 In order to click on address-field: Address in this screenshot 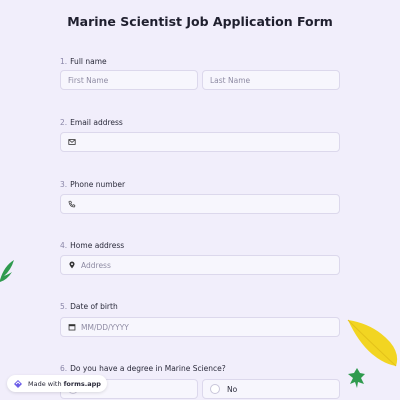, I will do `click(200, 265)`.